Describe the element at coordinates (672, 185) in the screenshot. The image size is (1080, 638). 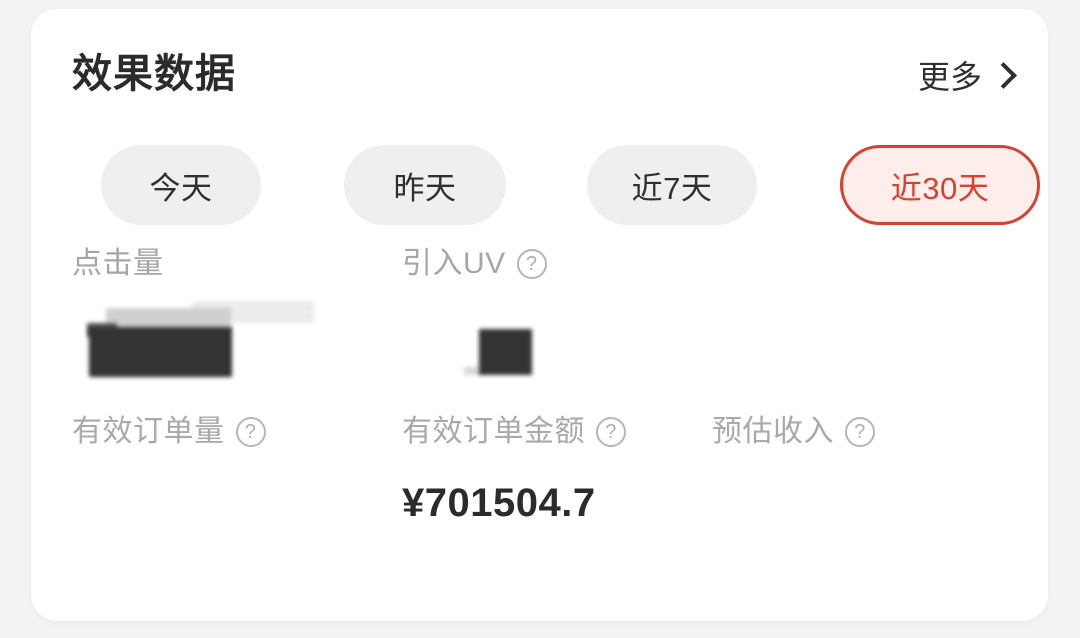
I see `tab-last-7-days: 近7天` at that location.